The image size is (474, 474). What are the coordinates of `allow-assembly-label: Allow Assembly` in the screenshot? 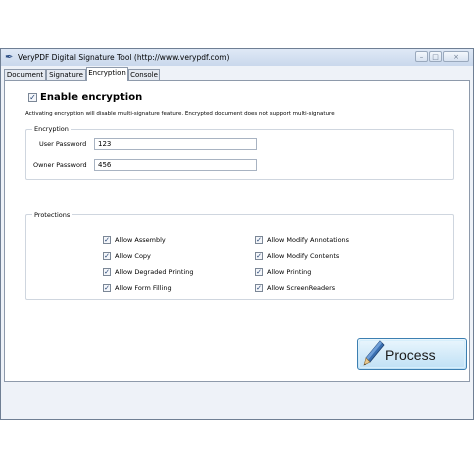 It's located at (140, 240).